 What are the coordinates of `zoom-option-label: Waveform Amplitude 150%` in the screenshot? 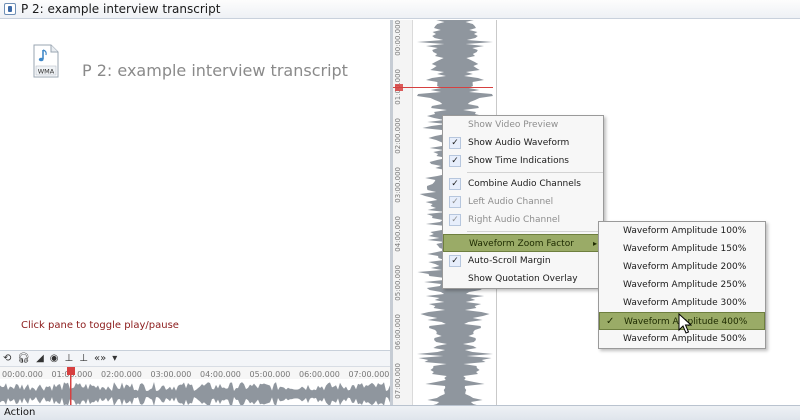 It's located at (685, 249).